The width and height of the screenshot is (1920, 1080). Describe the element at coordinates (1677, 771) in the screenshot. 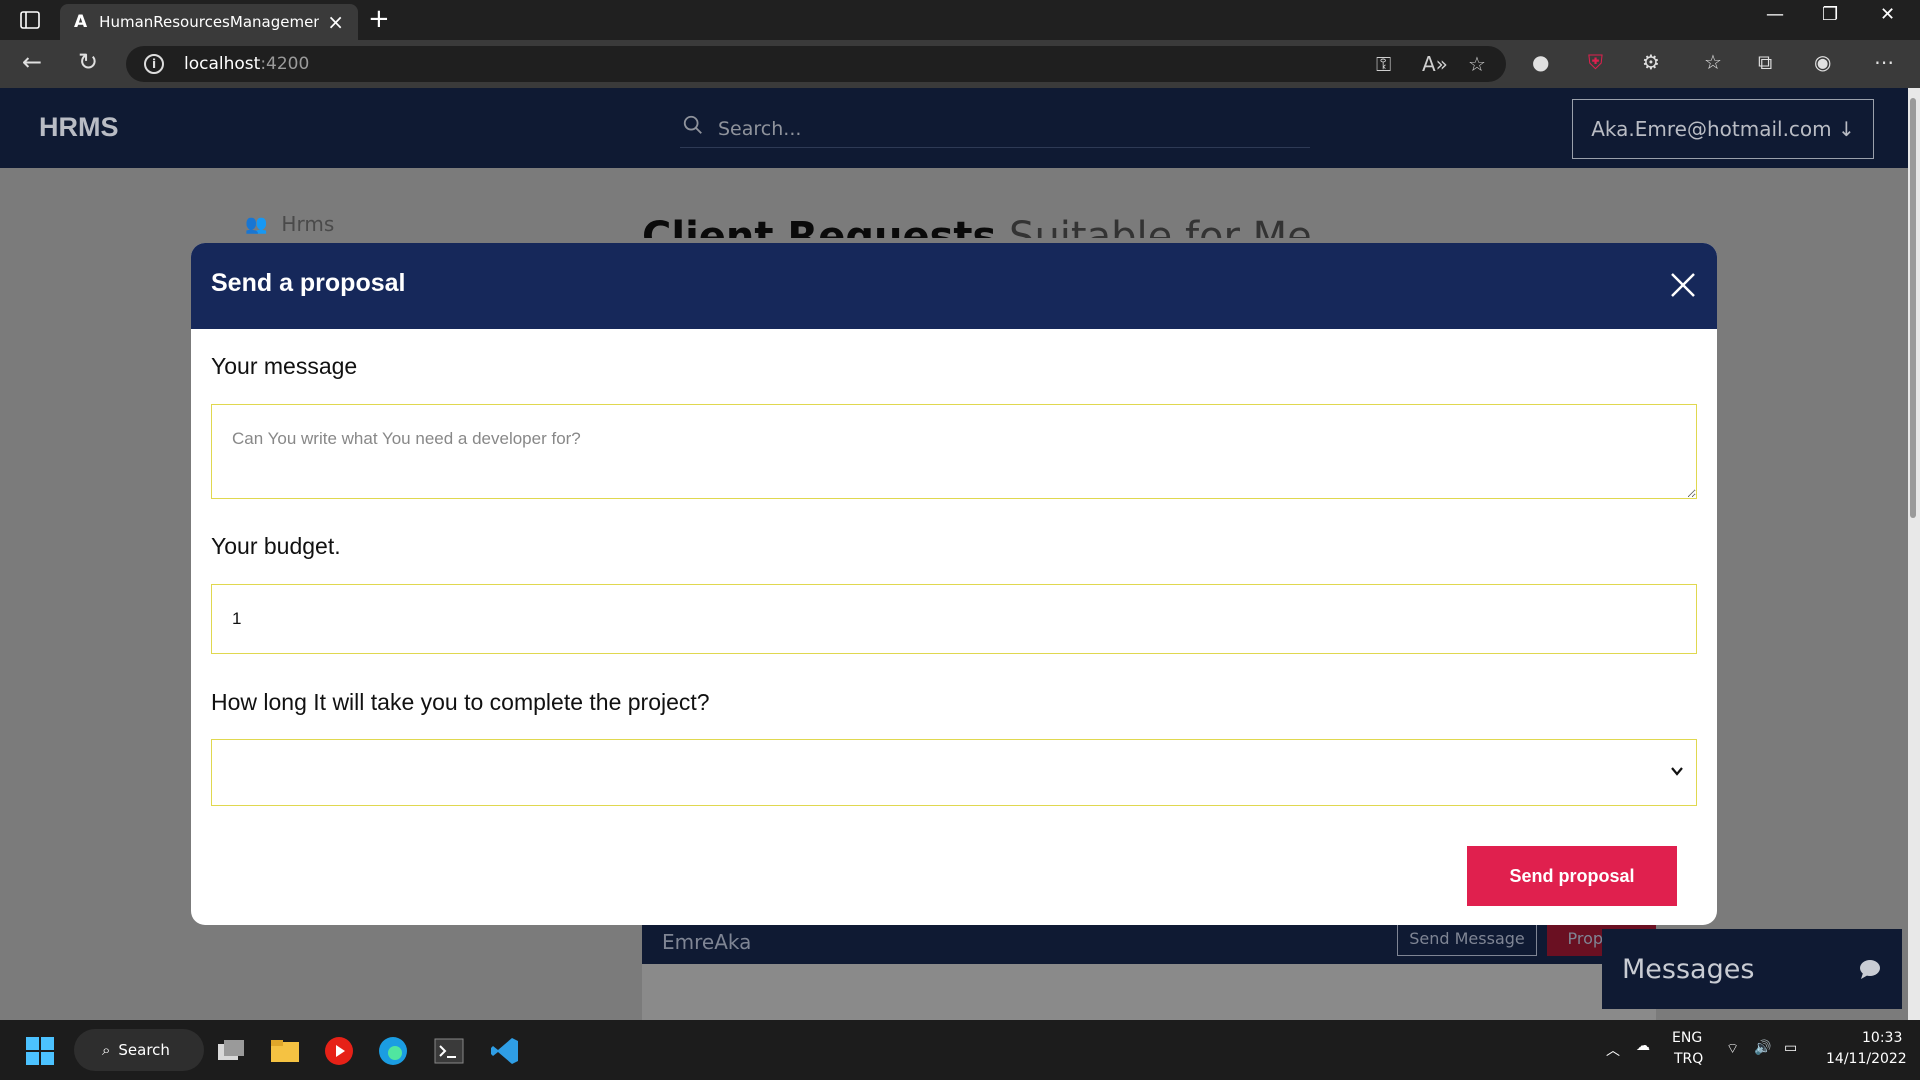

I see `chevron-down-icon` at that location.